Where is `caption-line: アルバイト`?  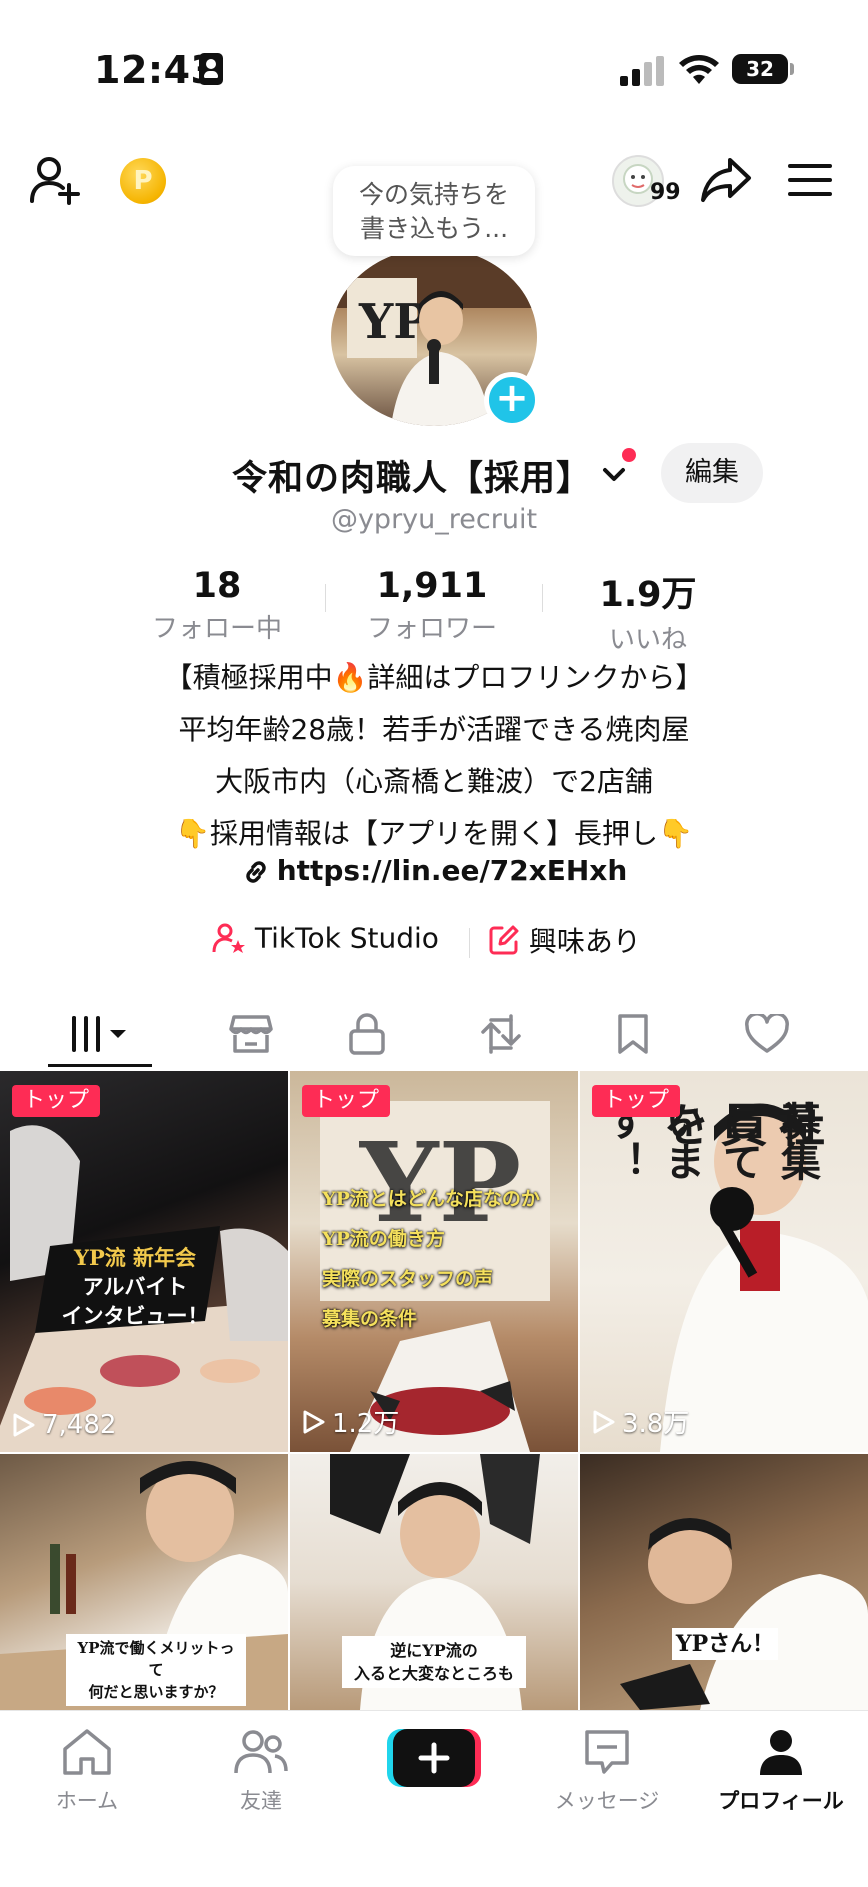 caption-line: アルバイト is located at coordinates (135, 1286).